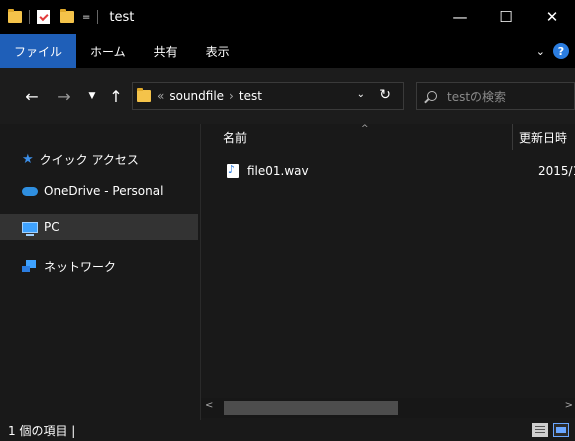  I want to click on tab-file: ファイル, so click(38, 51).